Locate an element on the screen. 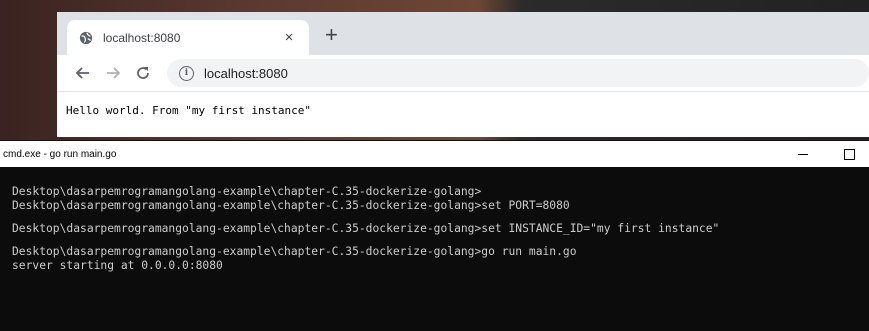 This screenshot has height=331, width=869. browser-toolbar: i localhost:8080 is located at coordinates (463, 73).